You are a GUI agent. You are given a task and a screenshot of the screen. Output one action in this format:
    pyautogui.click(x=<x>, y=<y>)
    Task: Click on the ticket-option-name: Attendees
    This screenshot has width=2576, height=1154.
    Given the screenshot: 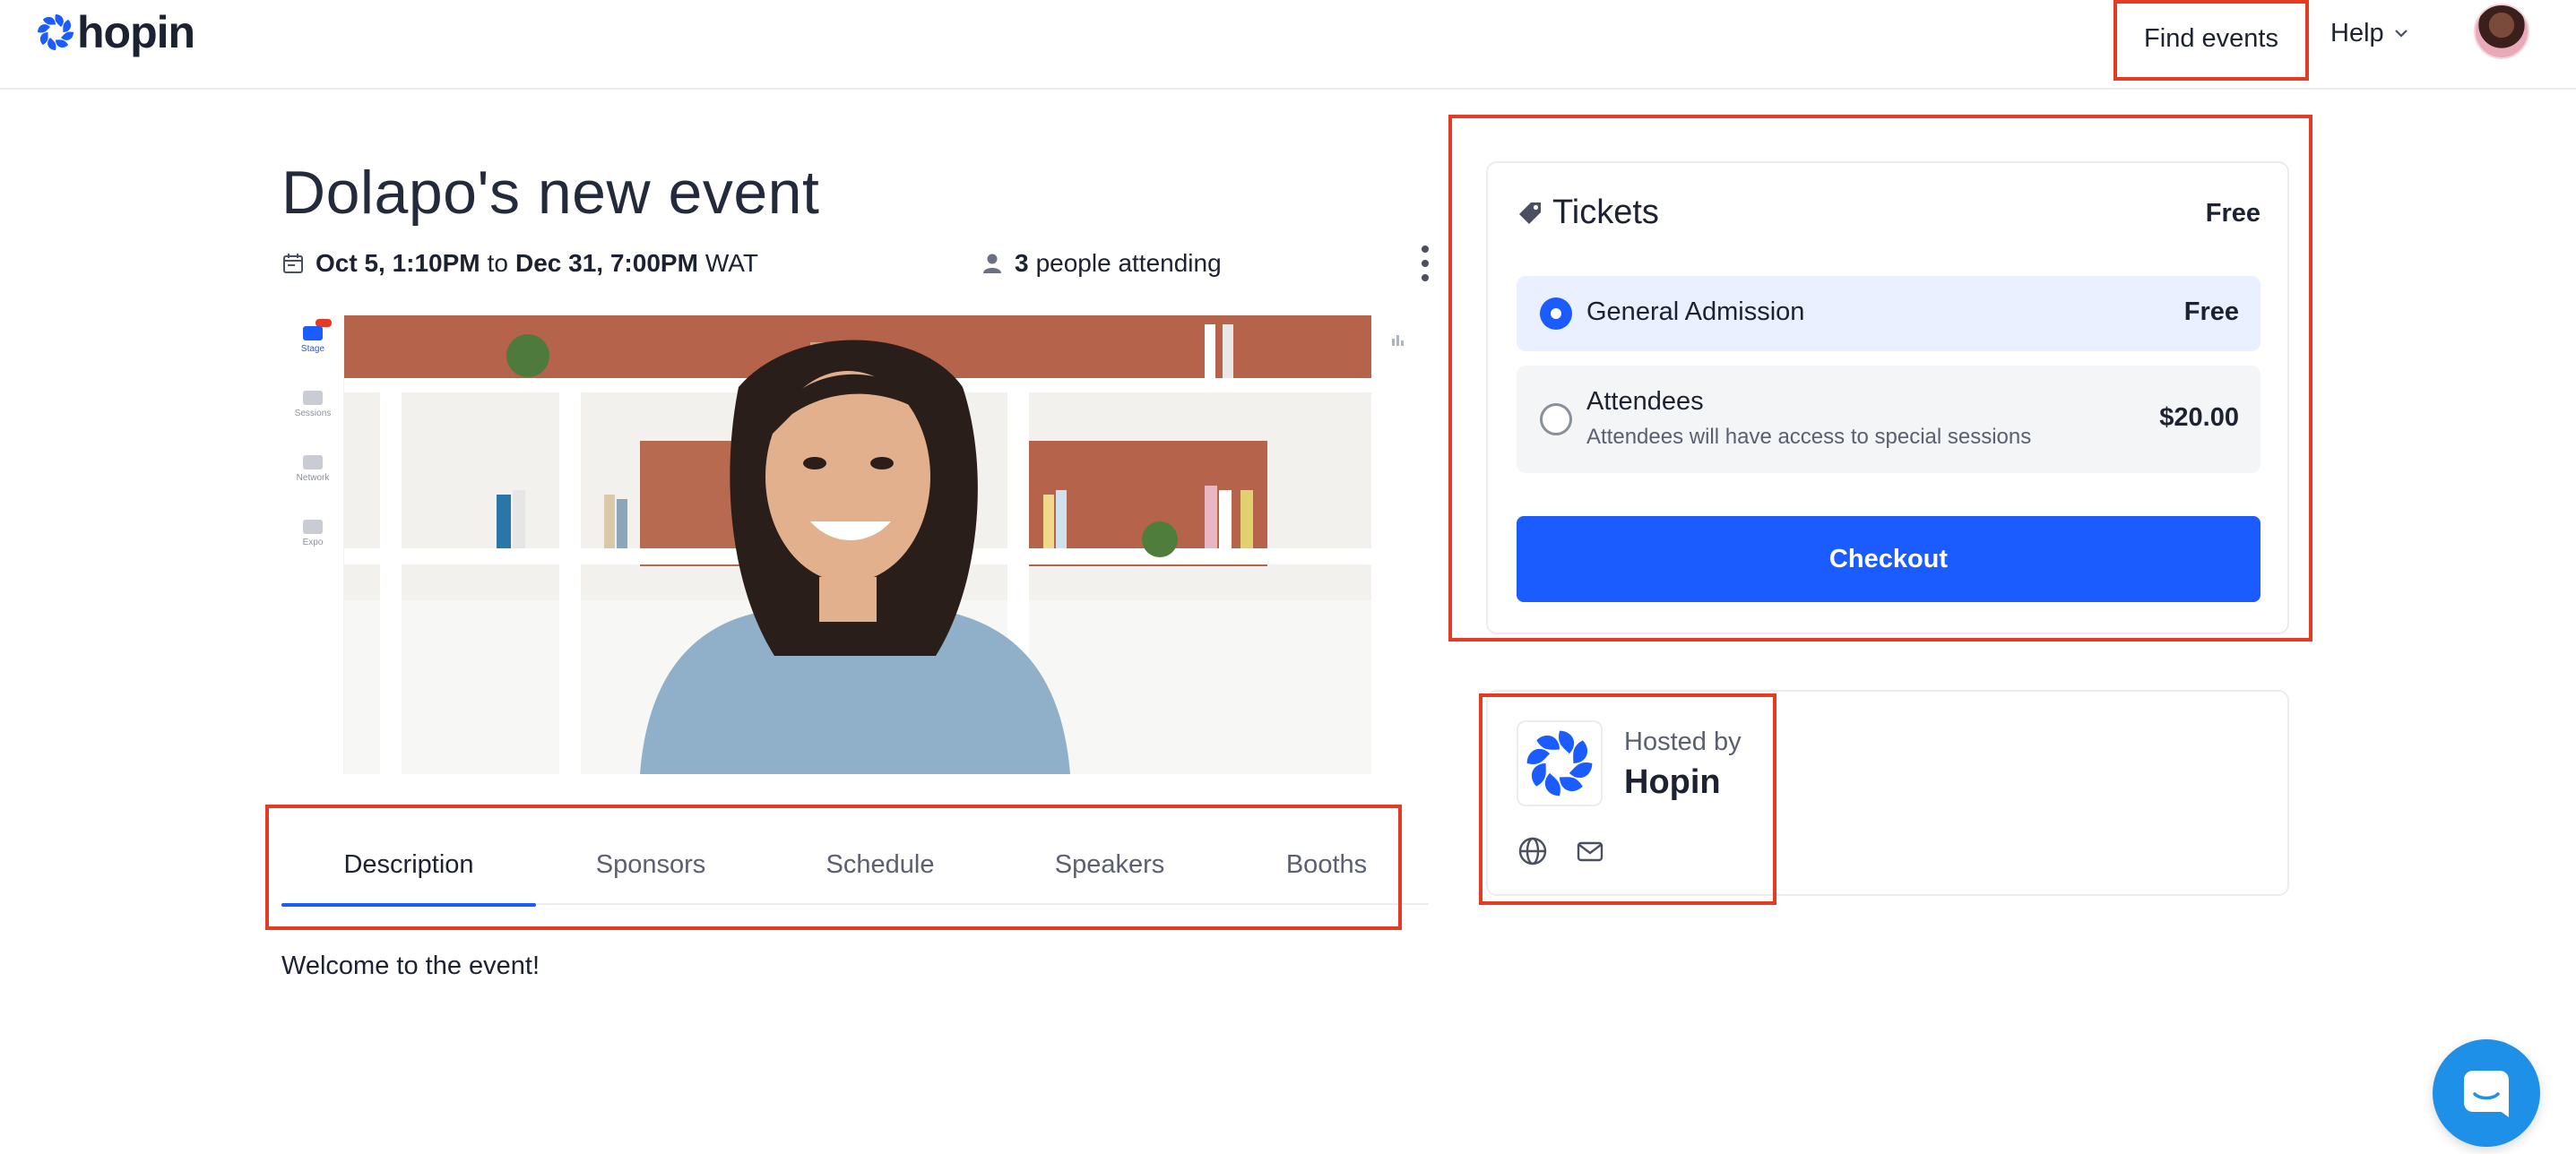 What is the action you would take?
    pyautogui.click(x=1645, y=401)
    